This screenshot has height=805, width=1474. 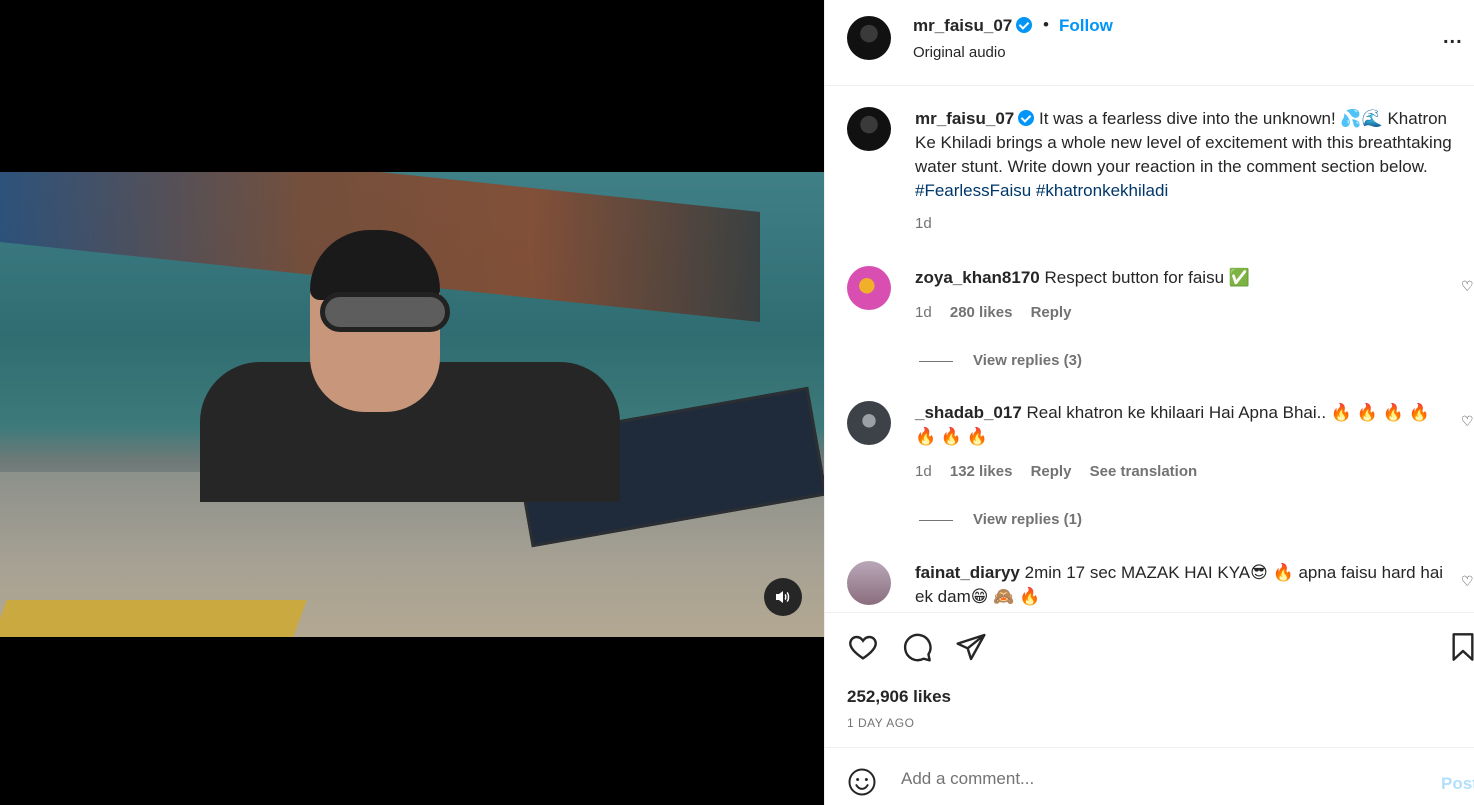 What do you see at coordinates (385, 312) in the screenshot?
I see `goggles` at bounding box center [385, 312].